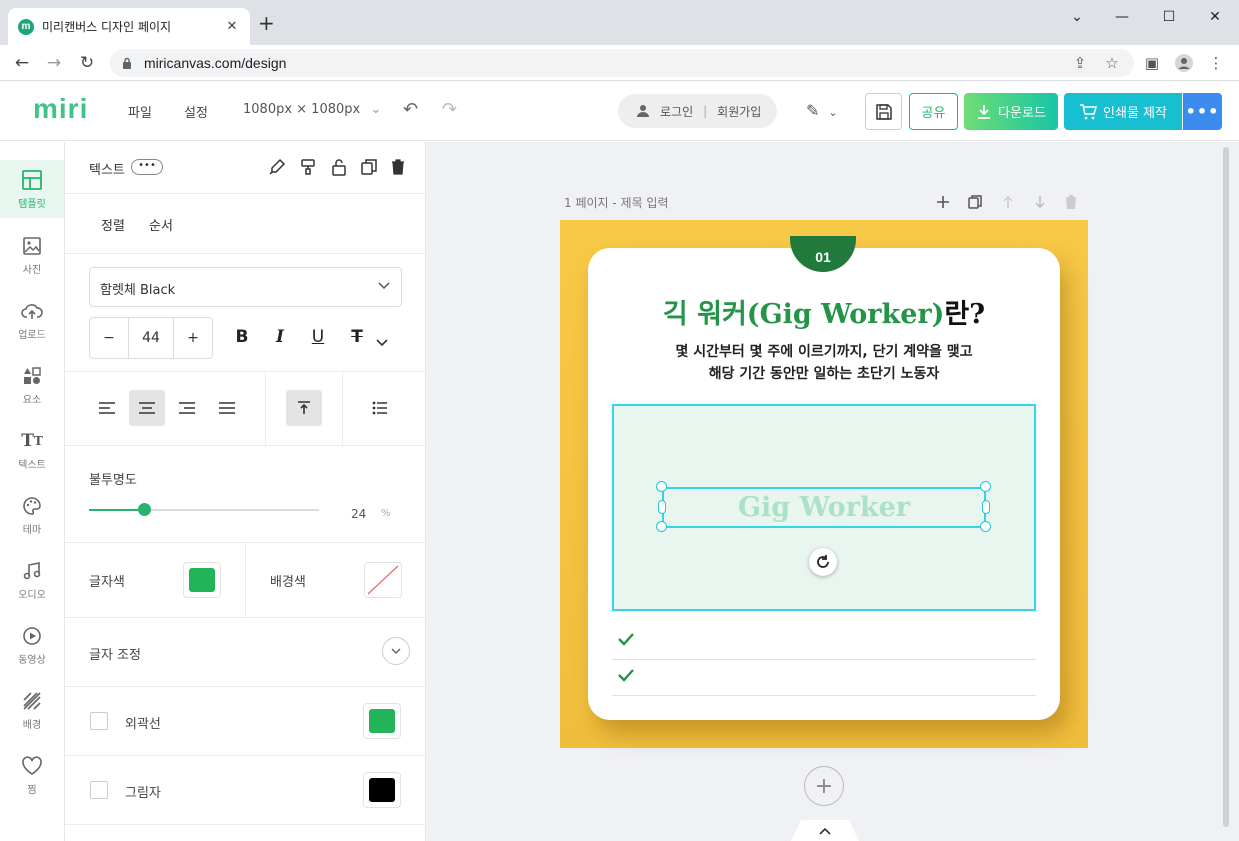 The image size is (1239, 841). Describe the element at coordinates (32, 320) in the screenshot. I see `sidebar-item-upload: 업로드` at that location.